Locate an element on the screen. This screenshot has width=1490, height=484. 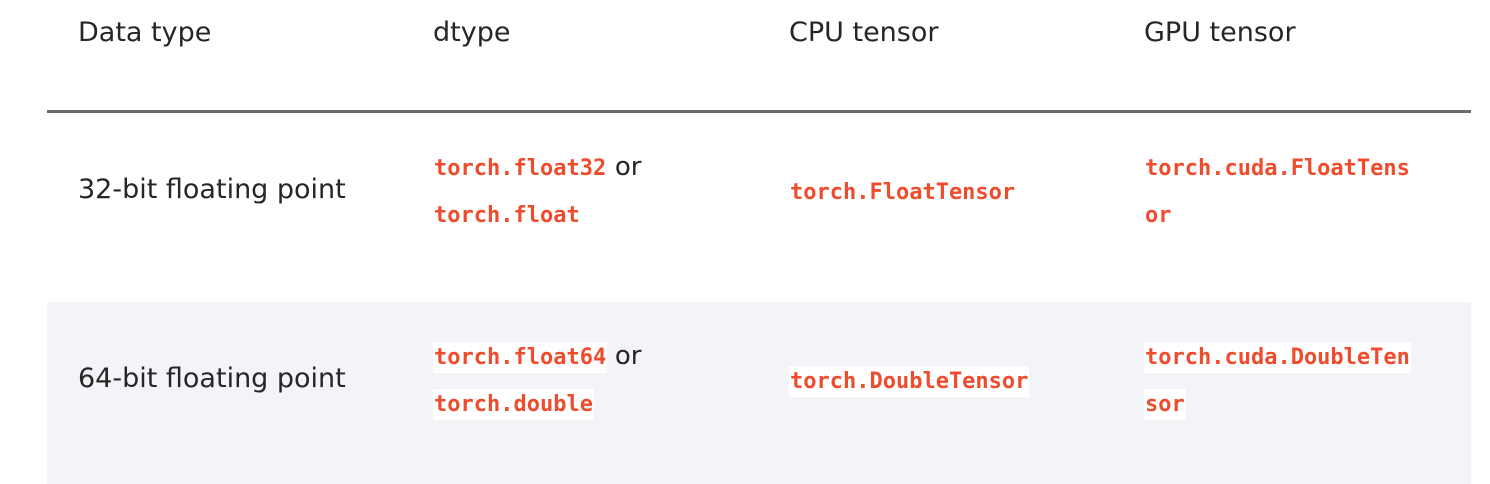
header-cpu-tensor: CPU tensor is located at coordinates (864, 32).